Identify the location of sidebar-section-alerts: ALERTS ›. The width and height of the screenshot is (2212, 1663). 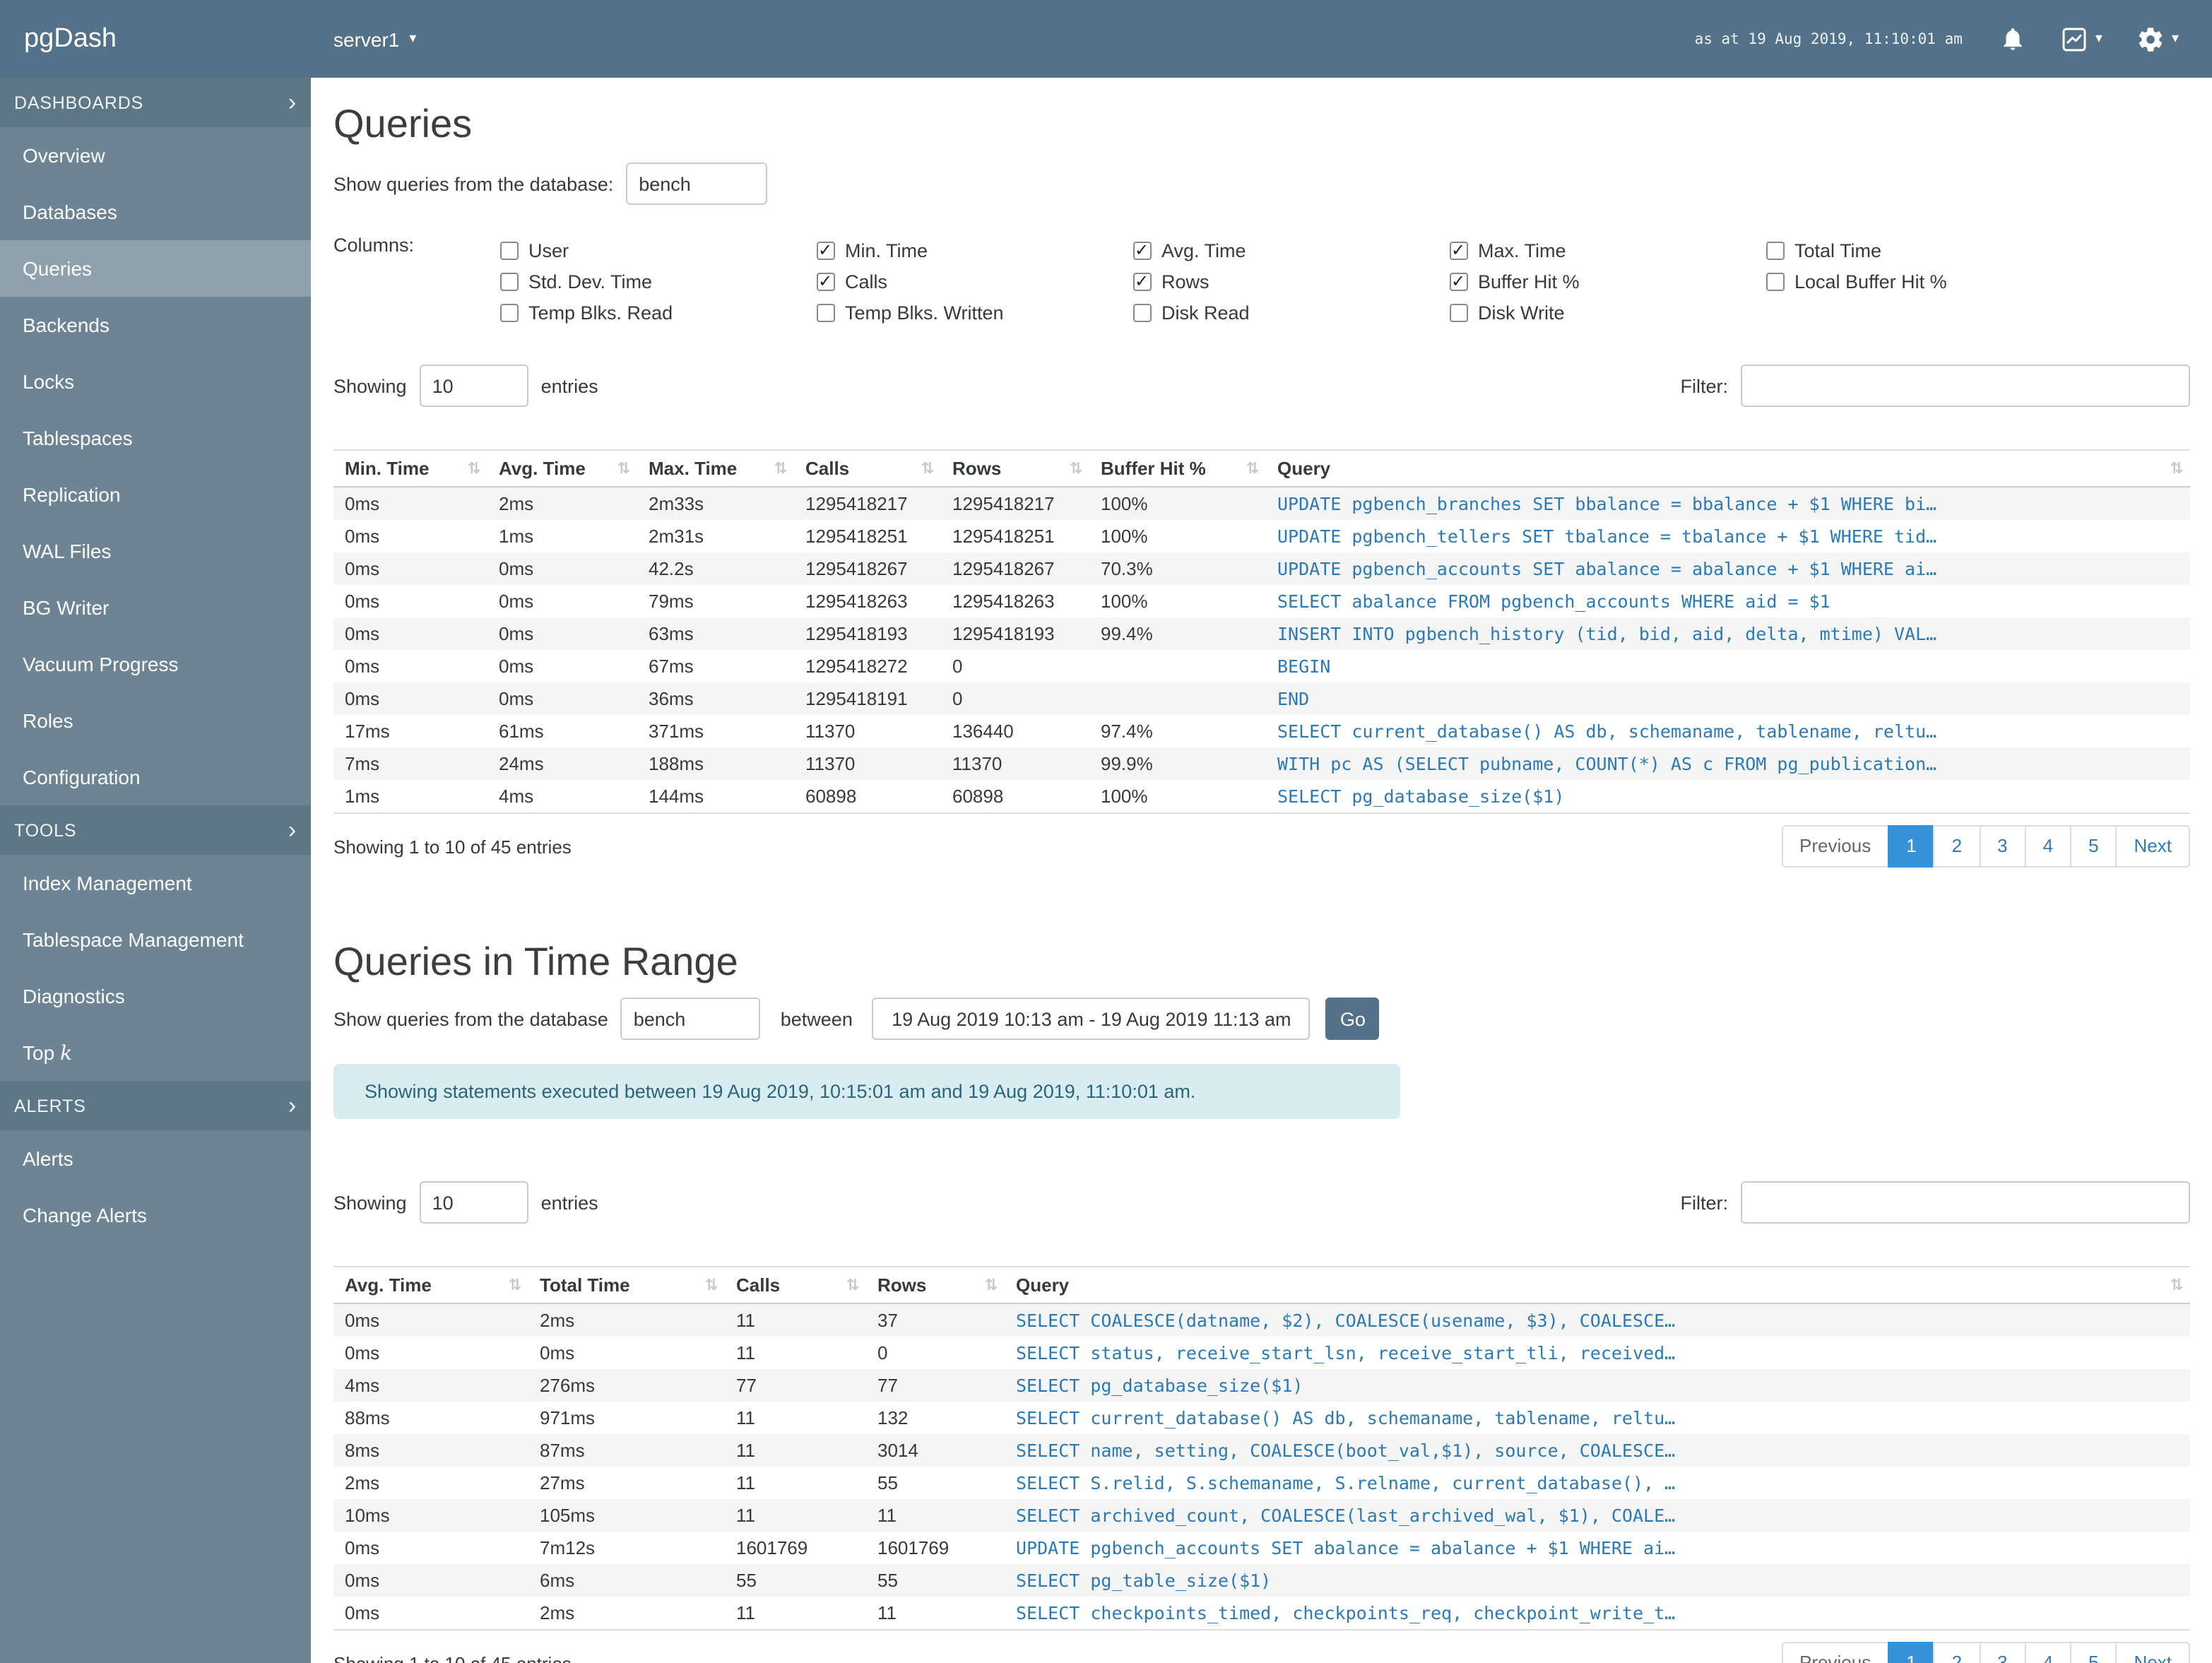
(155, 1105).